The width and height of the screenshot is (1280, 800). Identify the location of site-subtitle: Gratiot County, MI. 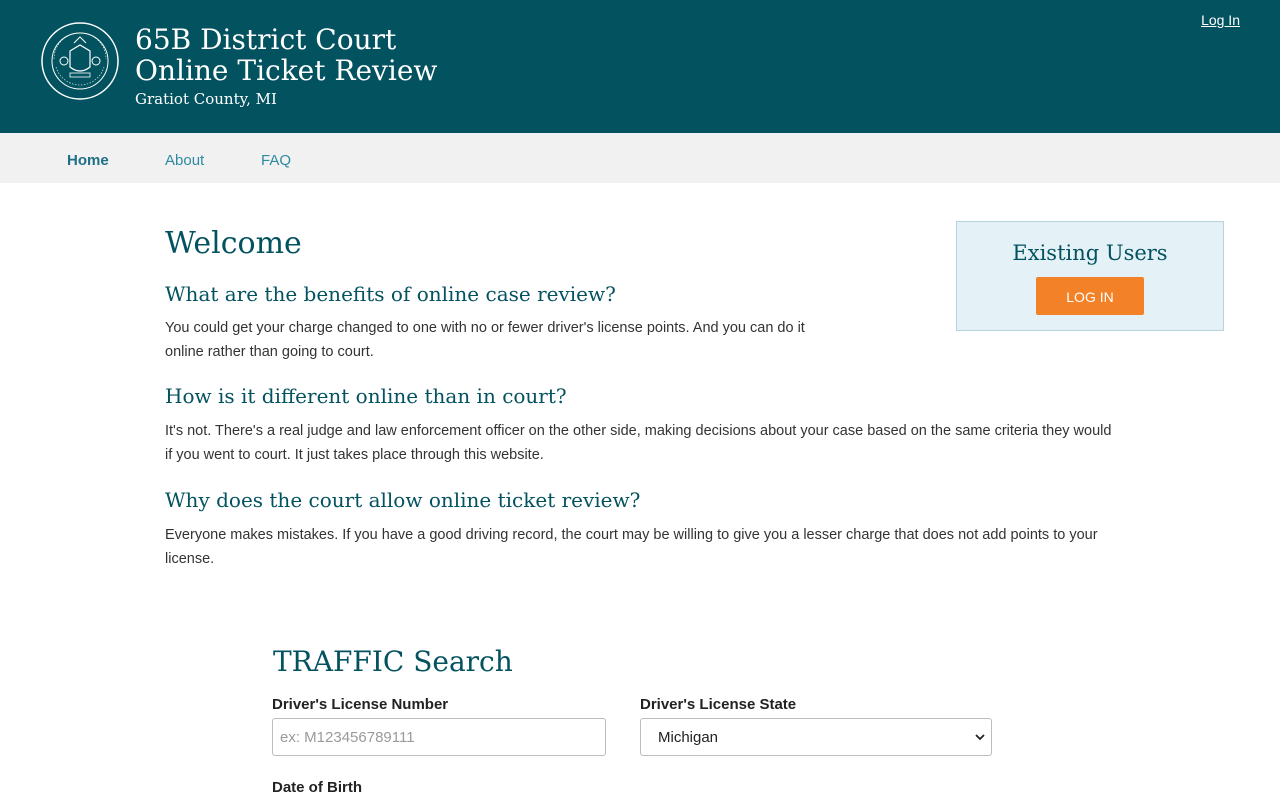
(206, 99).